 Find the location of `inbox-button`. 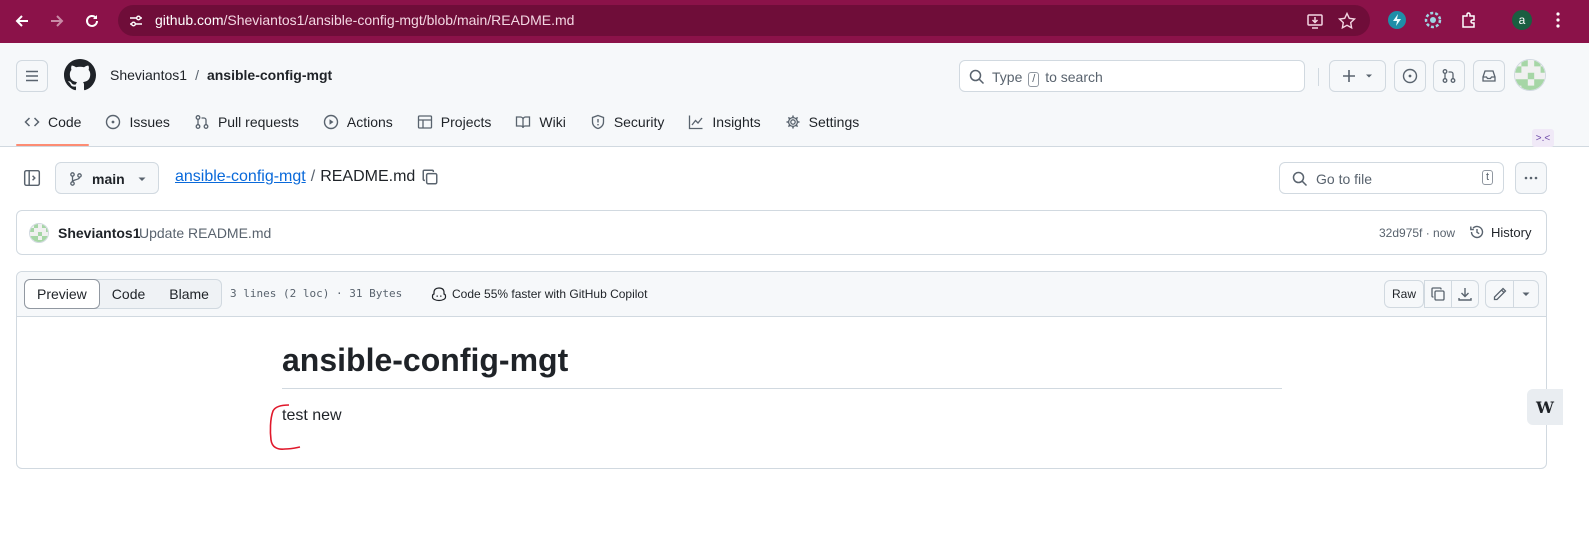

inbox-button is located at coordinates (1489, 76).